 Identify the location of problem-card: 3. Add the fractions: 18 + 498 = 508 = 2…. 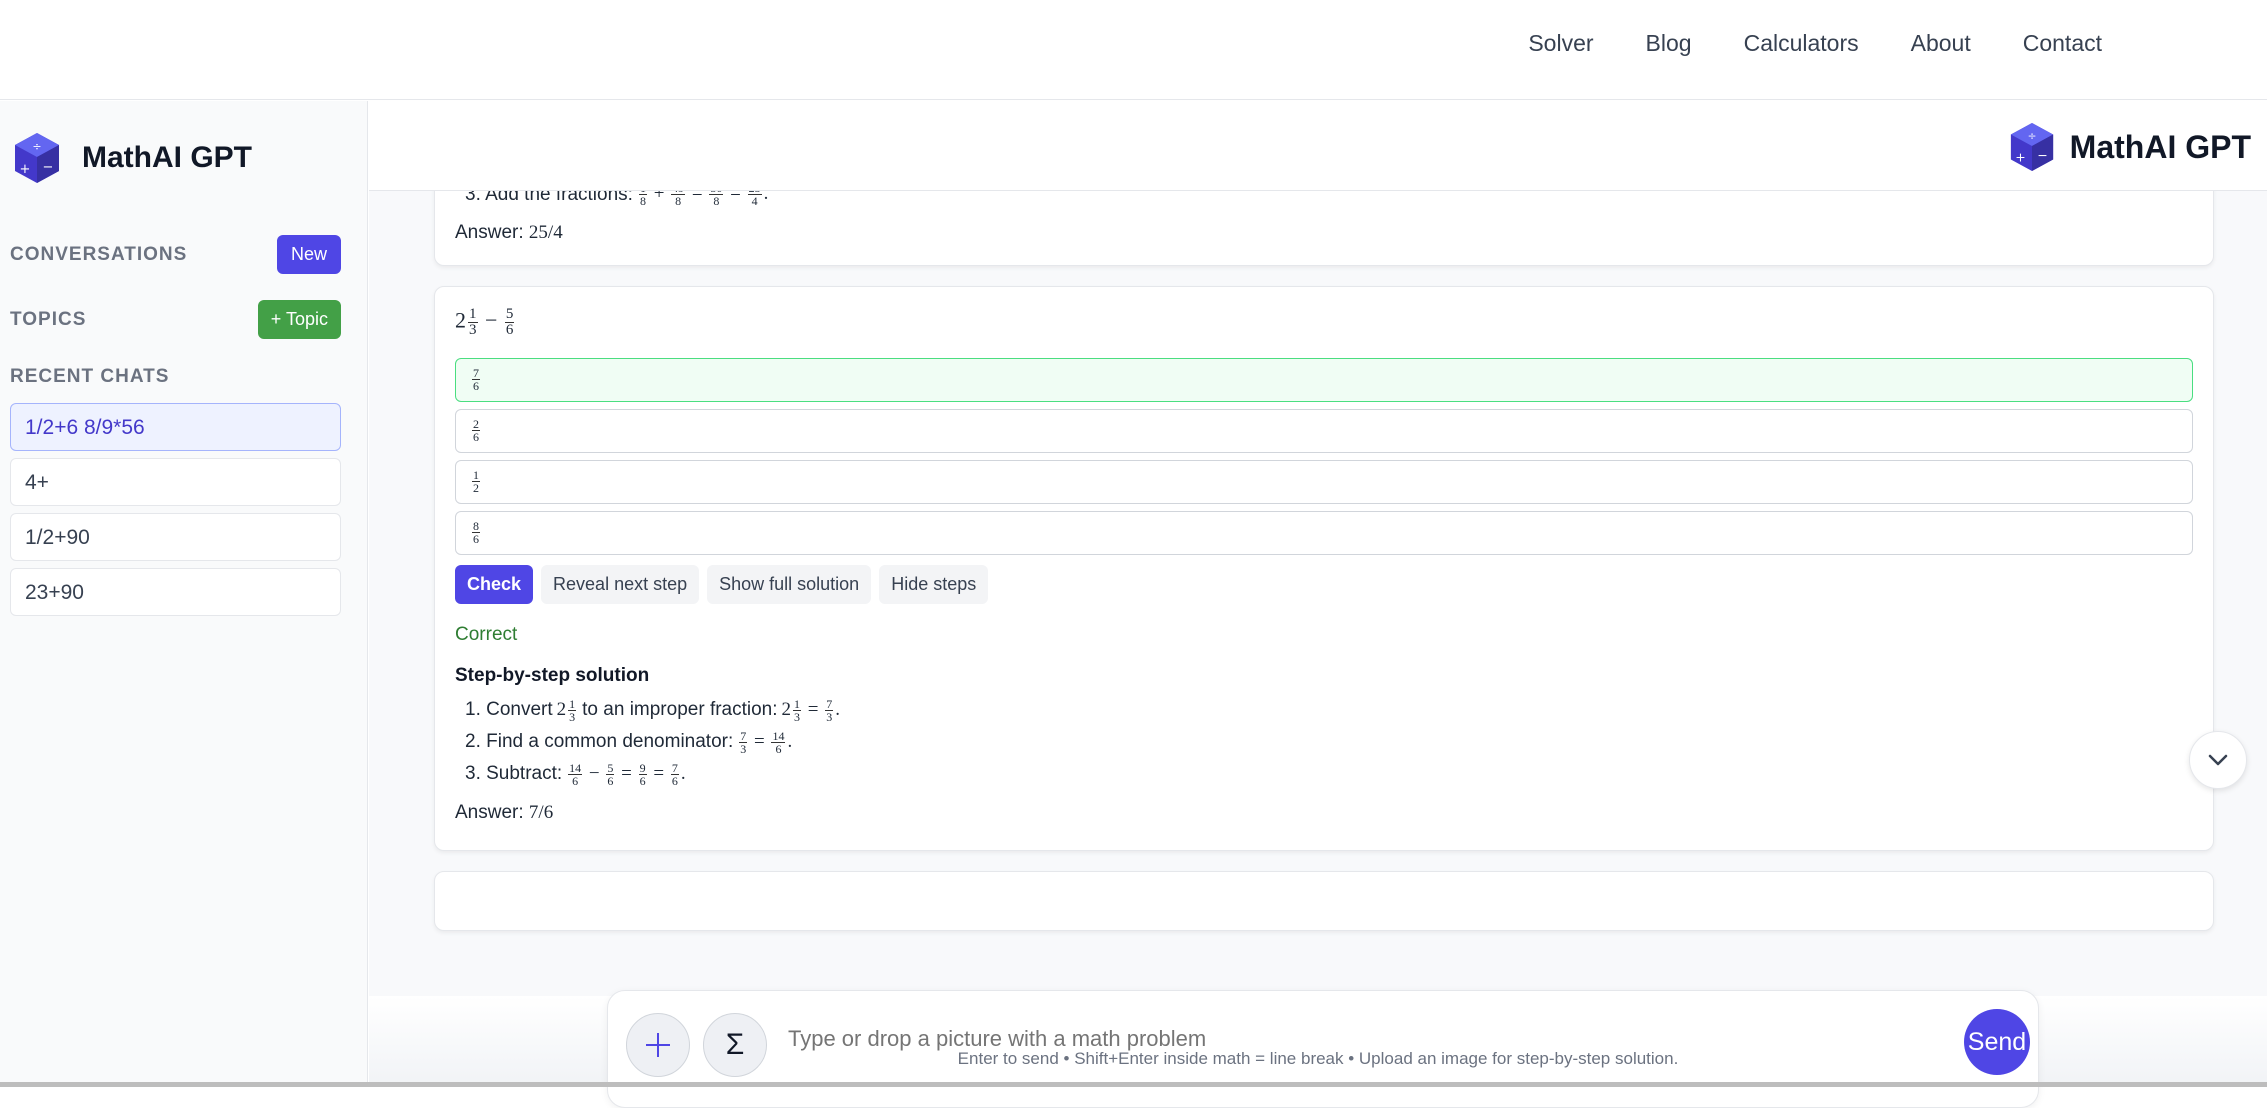
(1324, 228).